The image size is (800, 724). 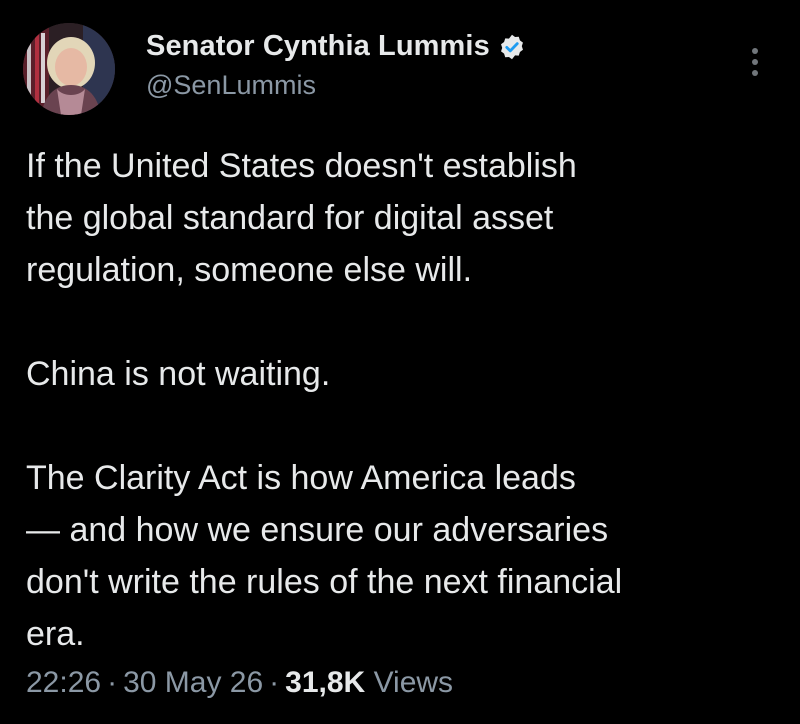 I want to click on tweet-line: If the United States doesn't establish, so click(x=301, y=166).